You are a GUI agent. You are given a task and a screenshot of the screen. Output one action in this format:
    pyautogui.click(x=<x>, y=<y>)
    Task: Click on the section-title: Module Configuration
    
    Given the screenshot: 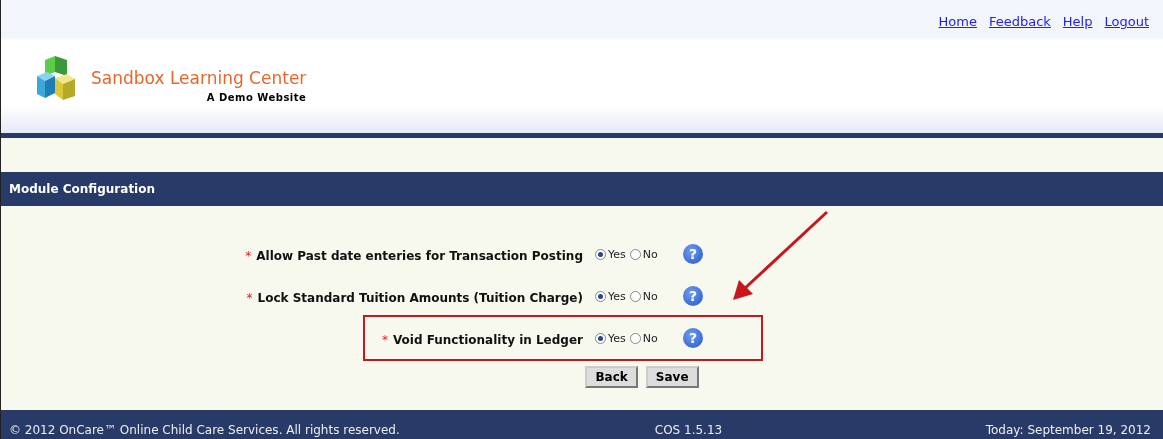 What is the action you would take?
    pyautogui.click(x=82, y=189)
    